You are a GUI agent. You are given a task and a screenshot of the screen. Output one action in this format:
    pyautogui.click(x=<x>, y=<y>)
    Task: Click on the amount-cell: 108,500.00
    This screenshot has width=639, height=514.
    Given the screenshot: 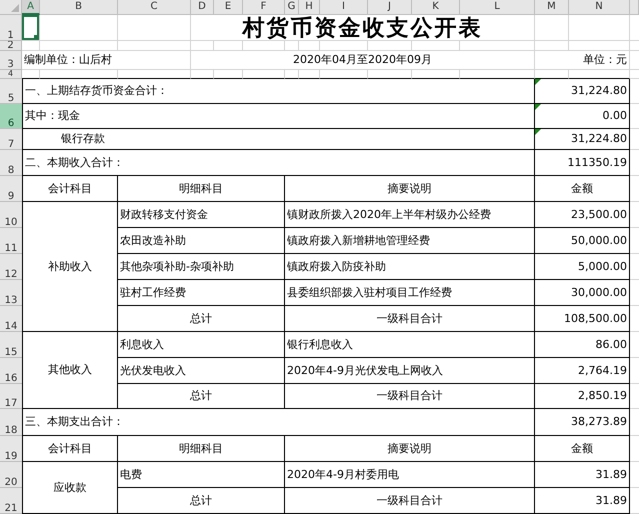 What is the action you would take?
    pyautogui.click(x=582, y=319)
    